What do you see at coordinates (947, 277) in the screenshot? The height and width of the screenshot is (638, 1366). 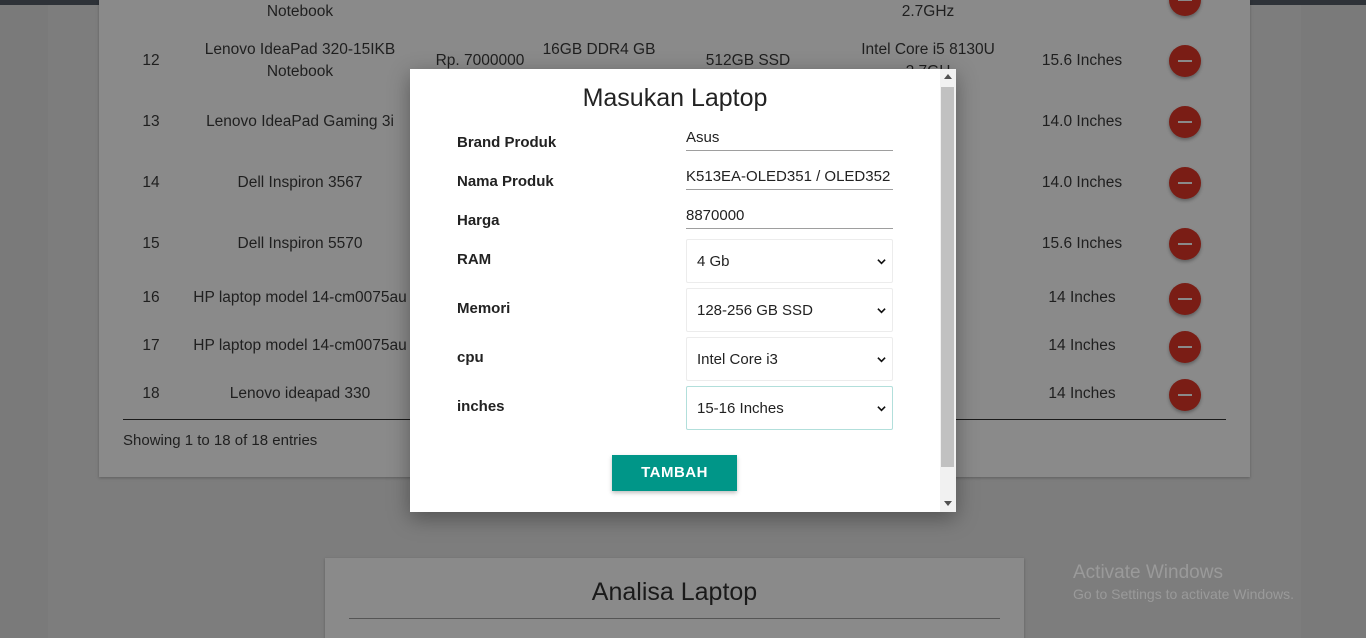 I see `modal-scrollbar-thumb` at bounding box center [947, 277].